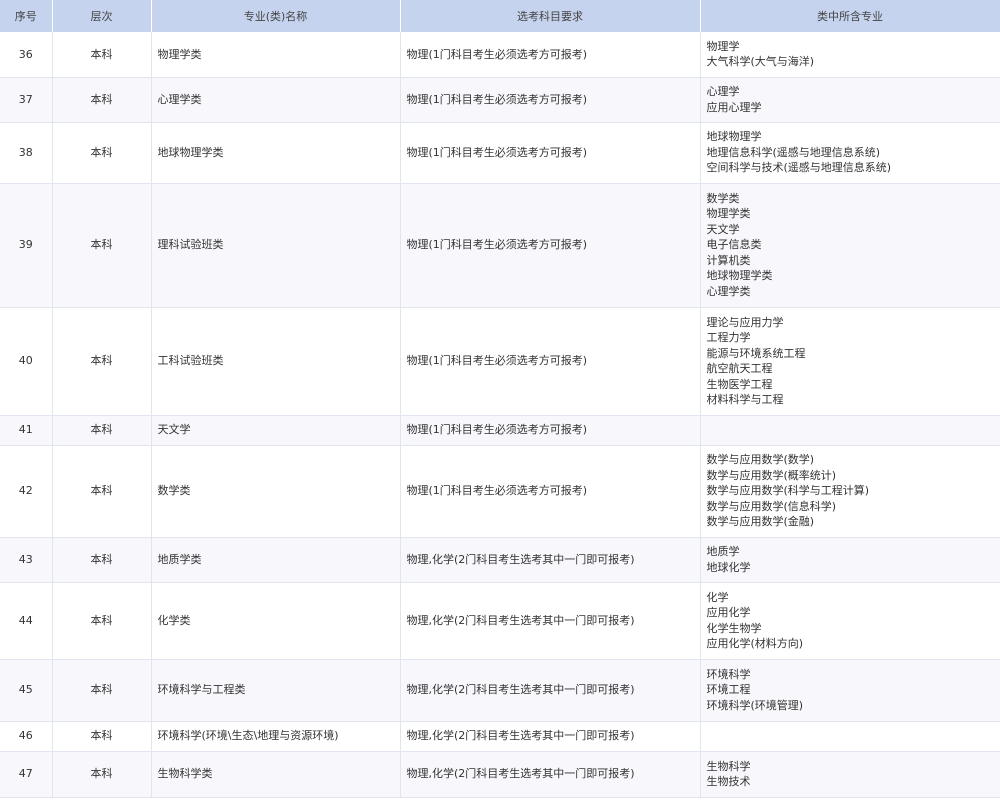 The width and height of the screenshot is (1000, 800). What do you see at coordinates (26, 774) in the screenshot?
I see `row-number: 47` at bounding box center [26, 774].